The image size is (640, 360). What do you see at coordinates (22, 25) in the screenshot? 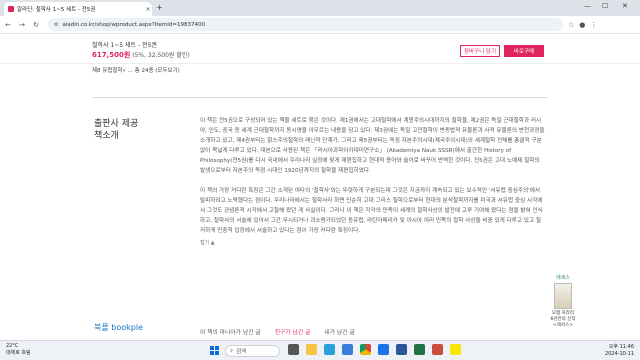
I see `forward-icon: →` at bounding box center [22, 25].